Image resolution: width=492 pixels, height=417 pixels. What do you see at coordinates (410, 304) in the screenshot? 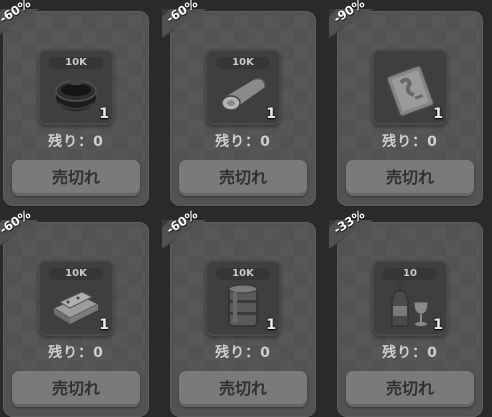
I see `wine-bottle-glass-icon` at bounding box center [410, 304].